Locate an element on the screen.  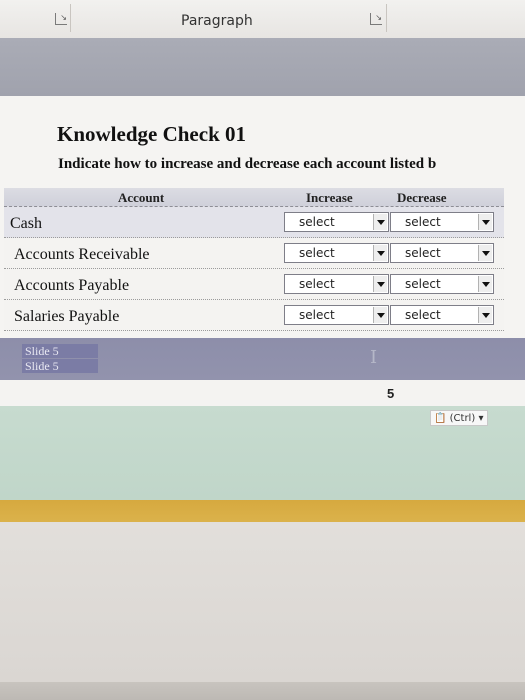
paste-options-button: 📋 (Ctrl) ▾ is located at coordinates (459, 418).